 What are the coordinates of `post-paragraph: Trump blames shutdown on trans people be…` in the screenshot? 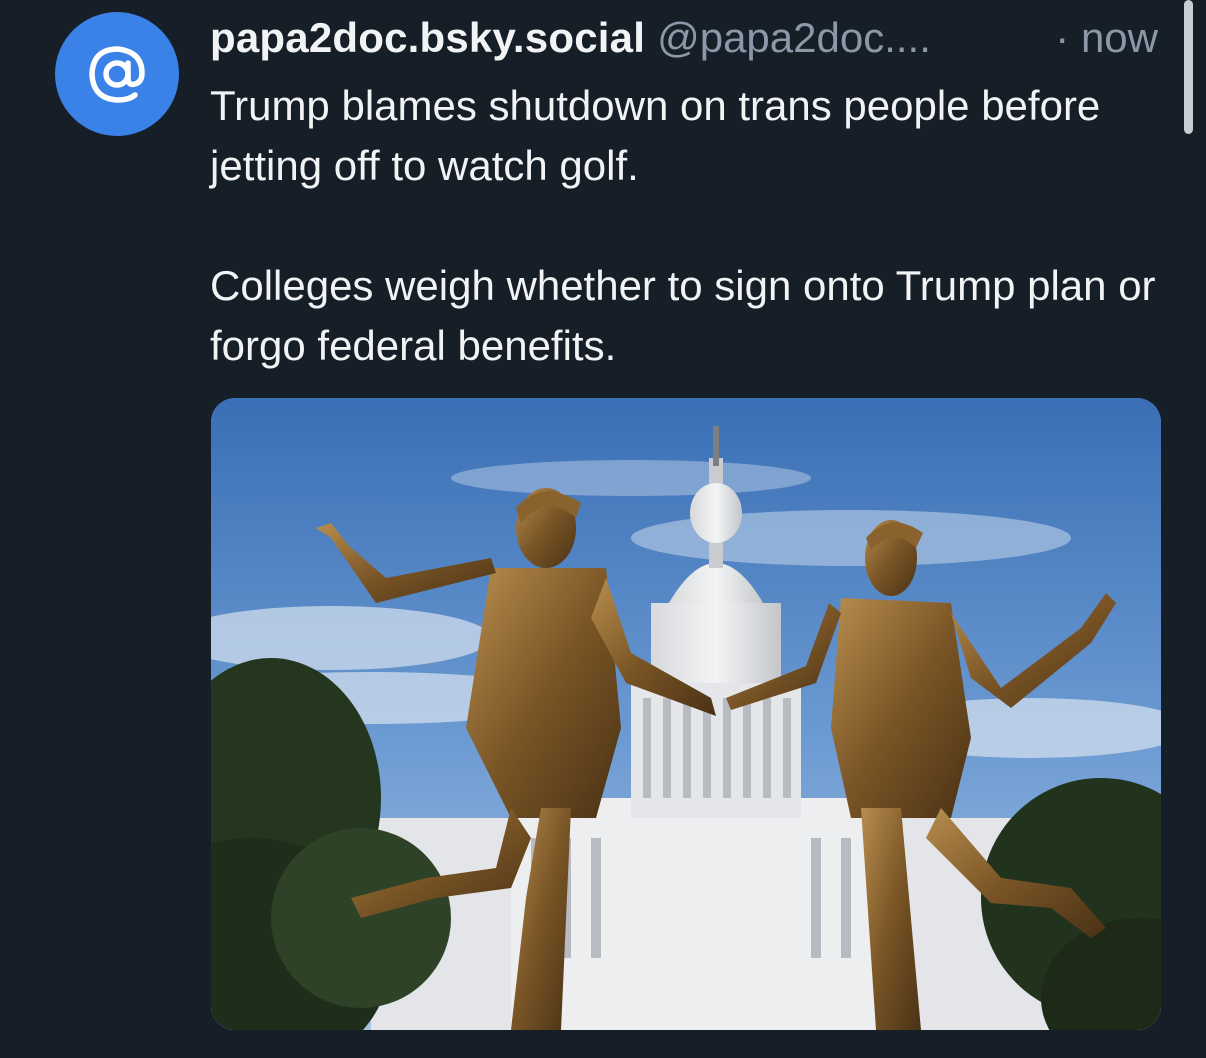 It's located at (655, 135).